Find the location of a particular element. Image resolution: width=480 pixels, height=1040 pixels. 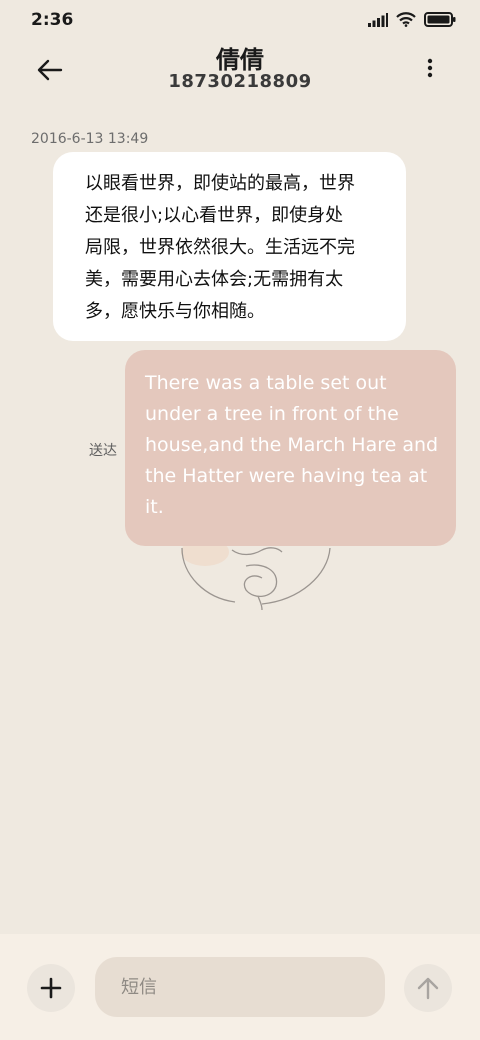

message-text-line: it. is located at coordinates (154, 507).